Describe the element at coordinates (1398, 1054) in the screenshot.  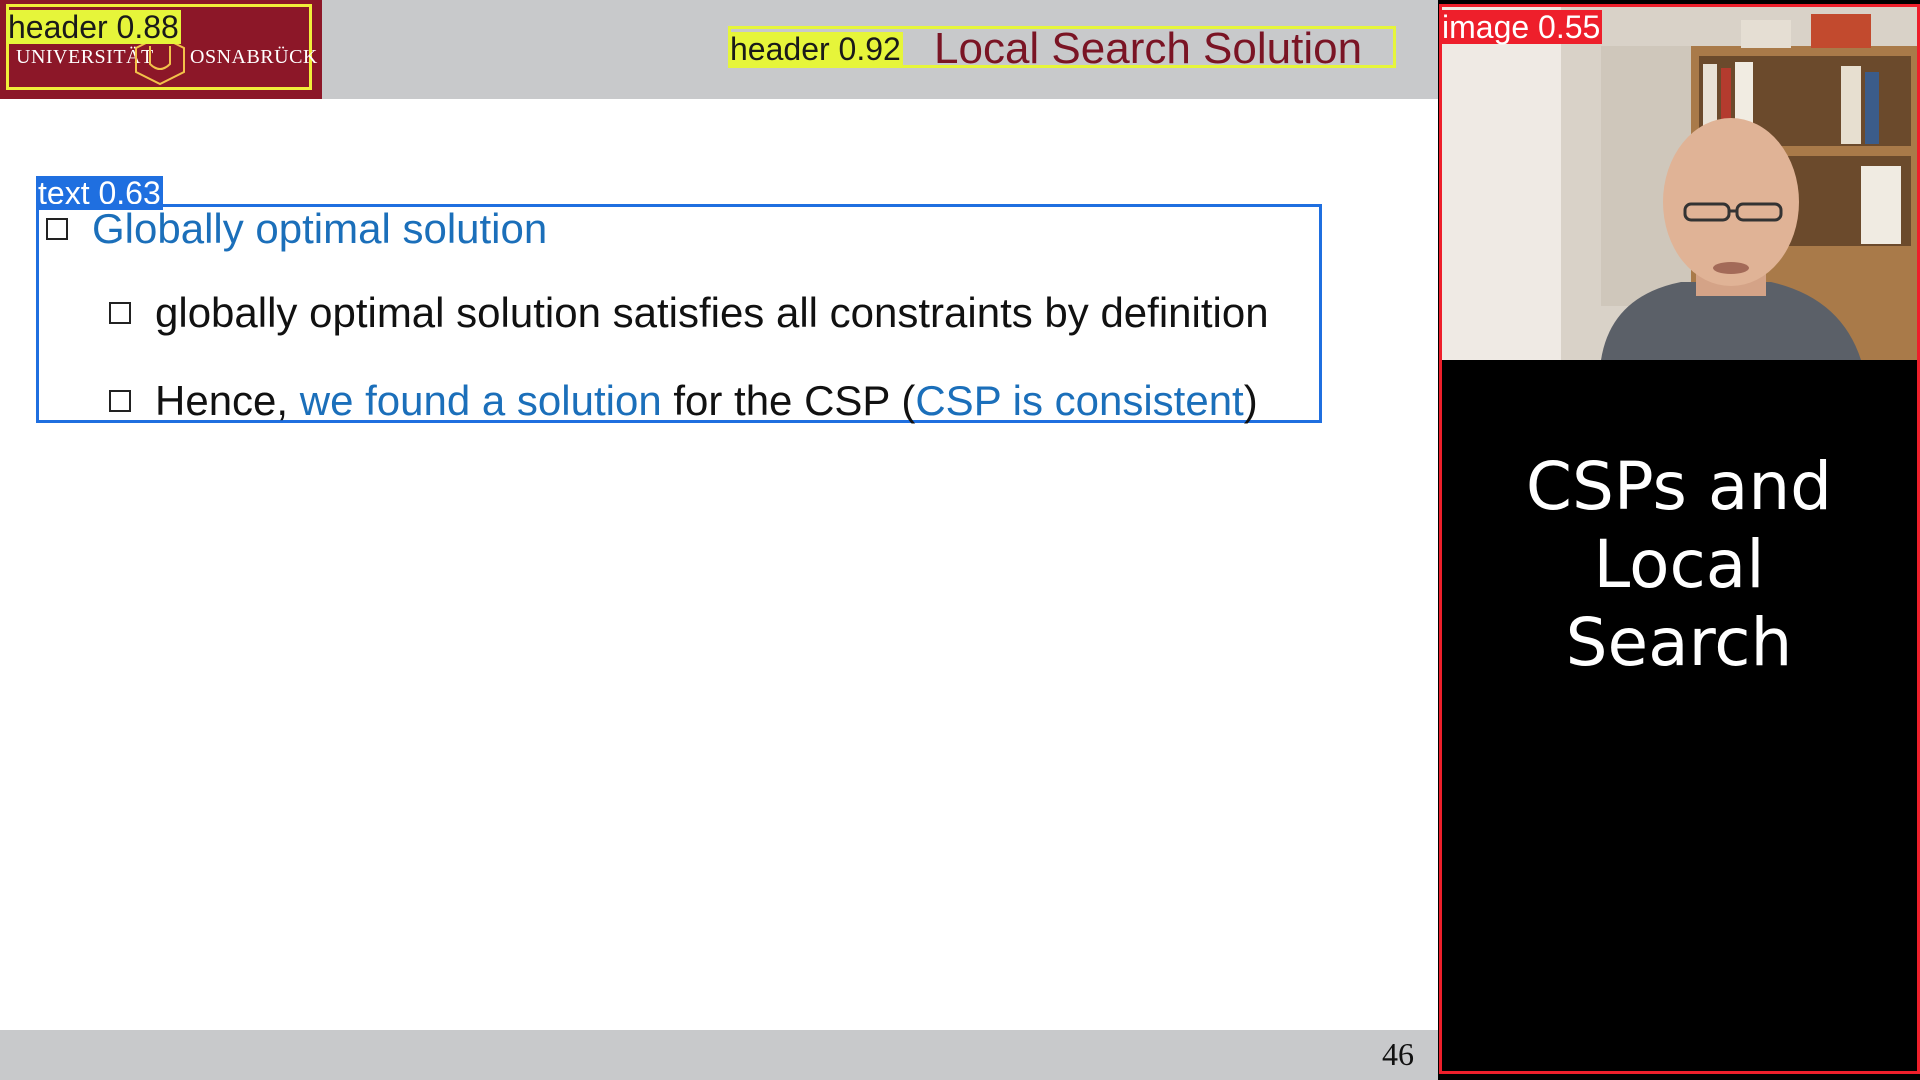
I see `page-number: 46` at that location.